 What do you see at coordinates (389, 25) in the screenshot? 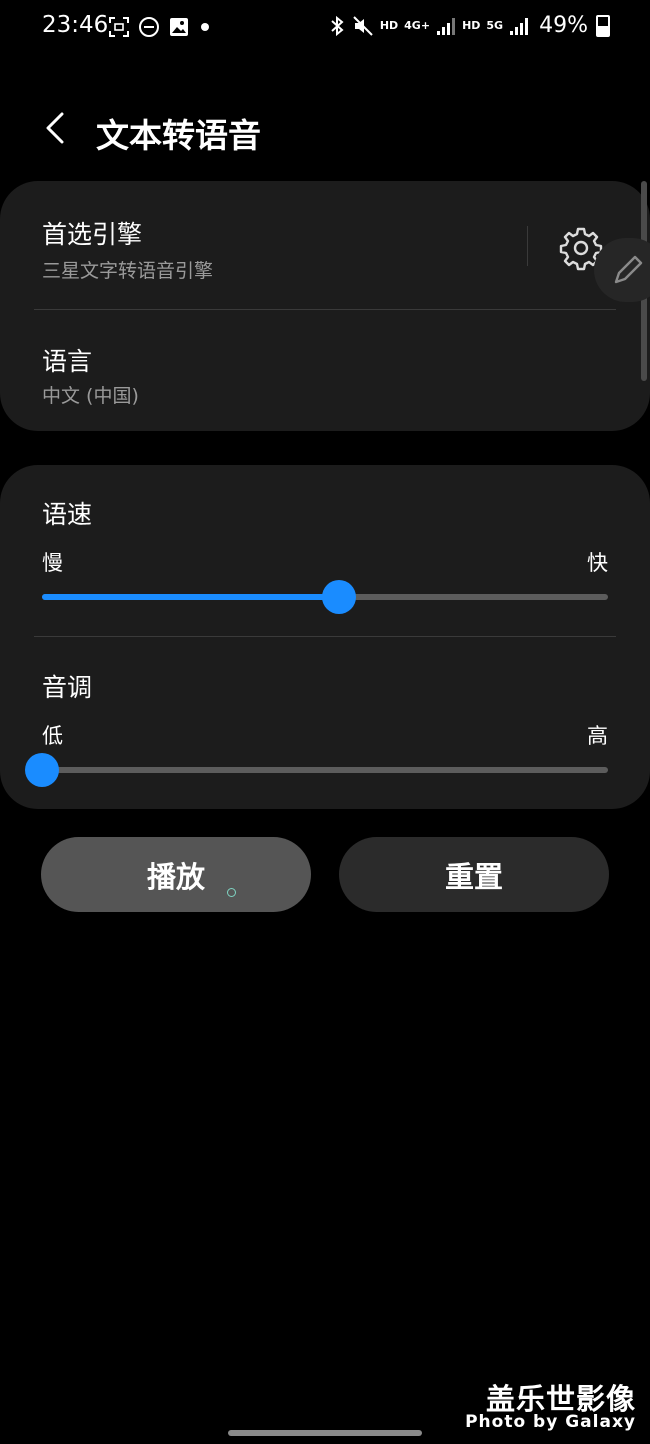
I see `hd-label-1: HD` at bounding box center [389, 25].